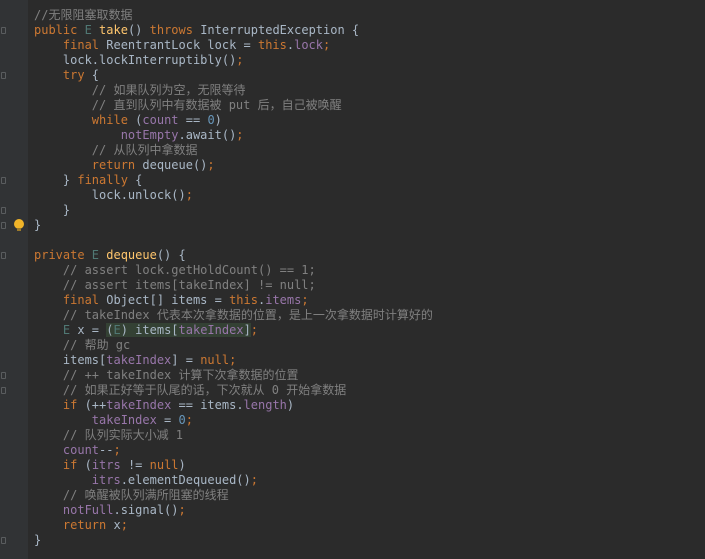 The image size is (705, 559). I want to click on code-line: final Object[] items = this.items;, so click(233, 300).